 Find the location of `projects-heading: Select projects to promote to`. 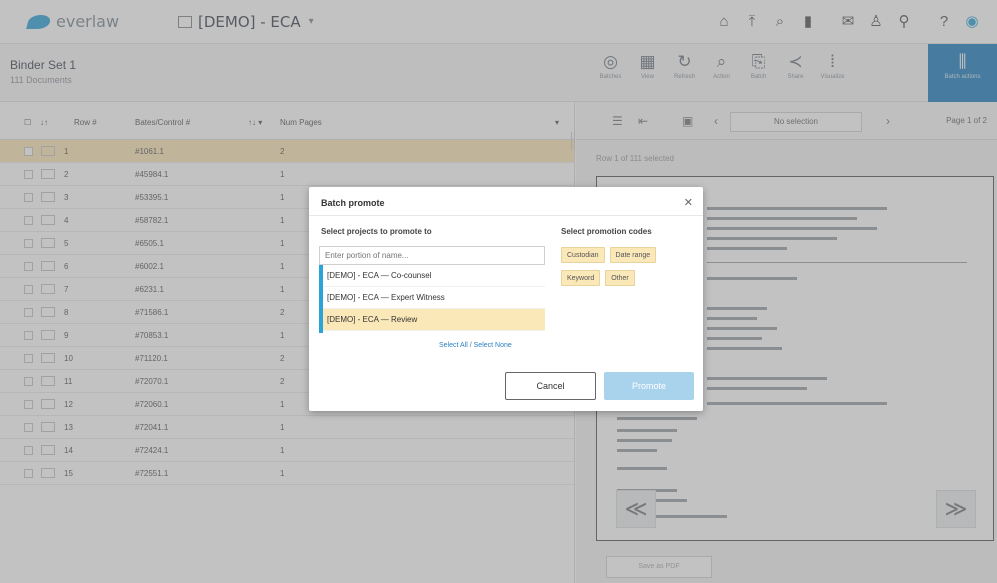

projects-heading: Select projects to promote to is located at coordinates (376, 231).